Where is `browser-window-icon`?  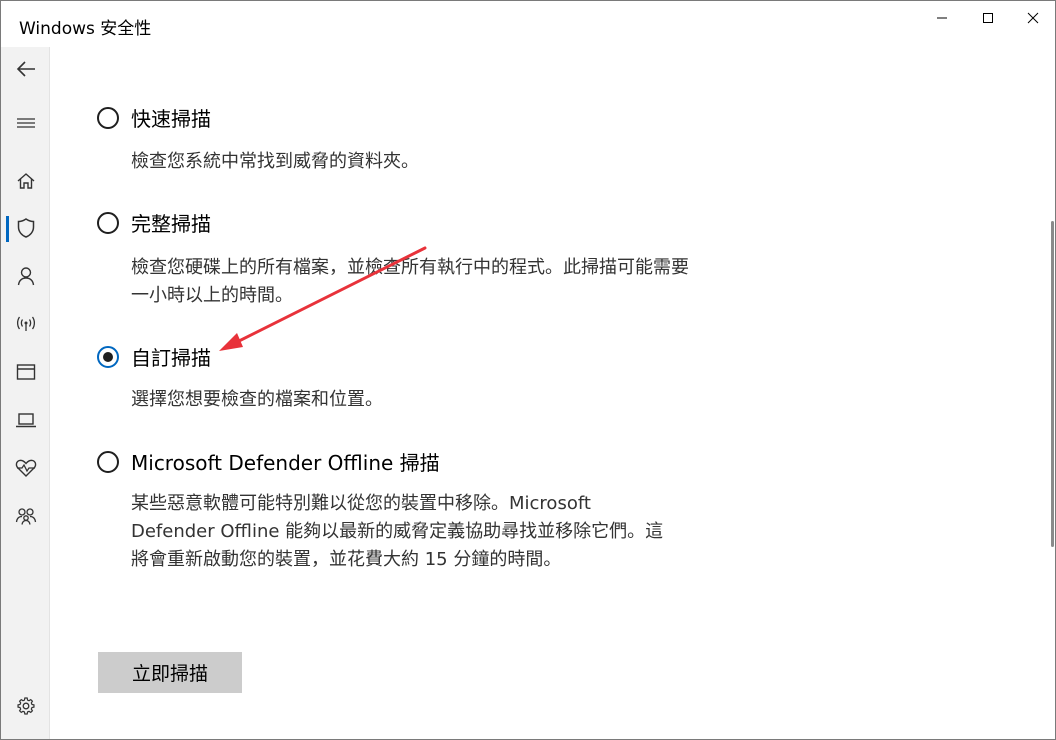
browser-window-icon is located at coordinates (25, 372).